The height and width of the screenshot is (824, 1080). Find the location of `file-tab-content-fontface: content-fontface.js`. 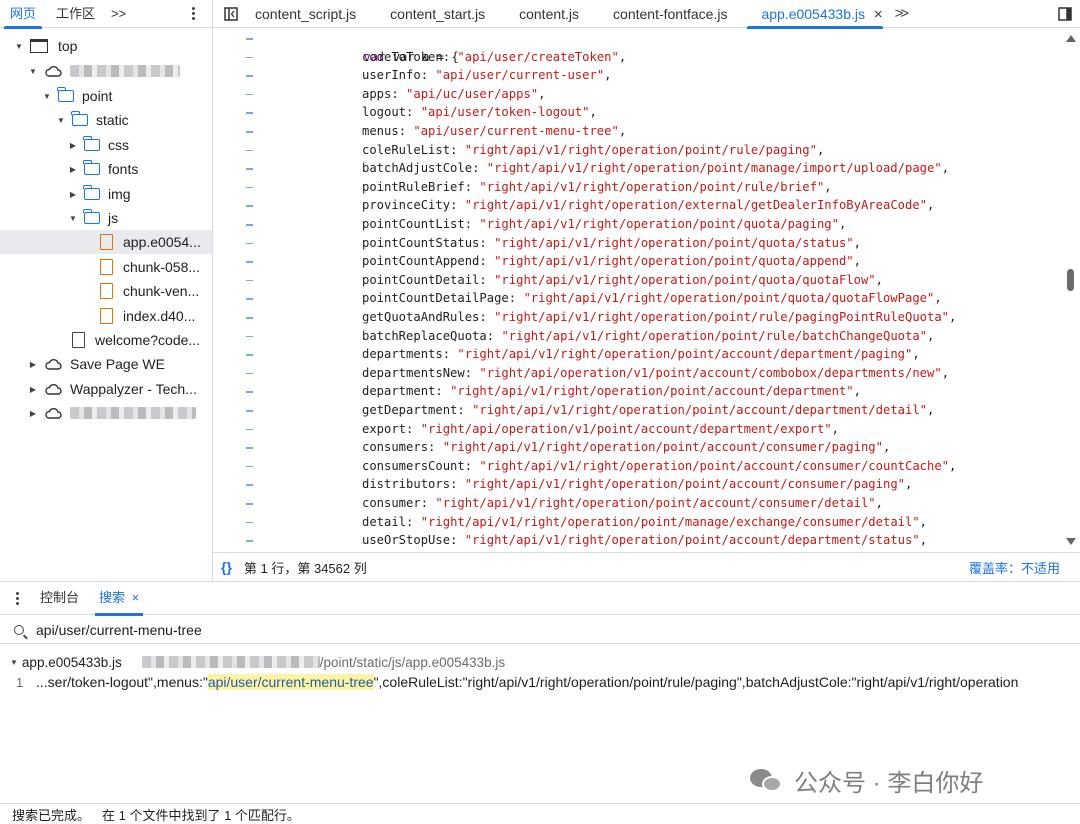

file-tab-content-fontface: content-fontface.js is located at coordinates (667, 14).